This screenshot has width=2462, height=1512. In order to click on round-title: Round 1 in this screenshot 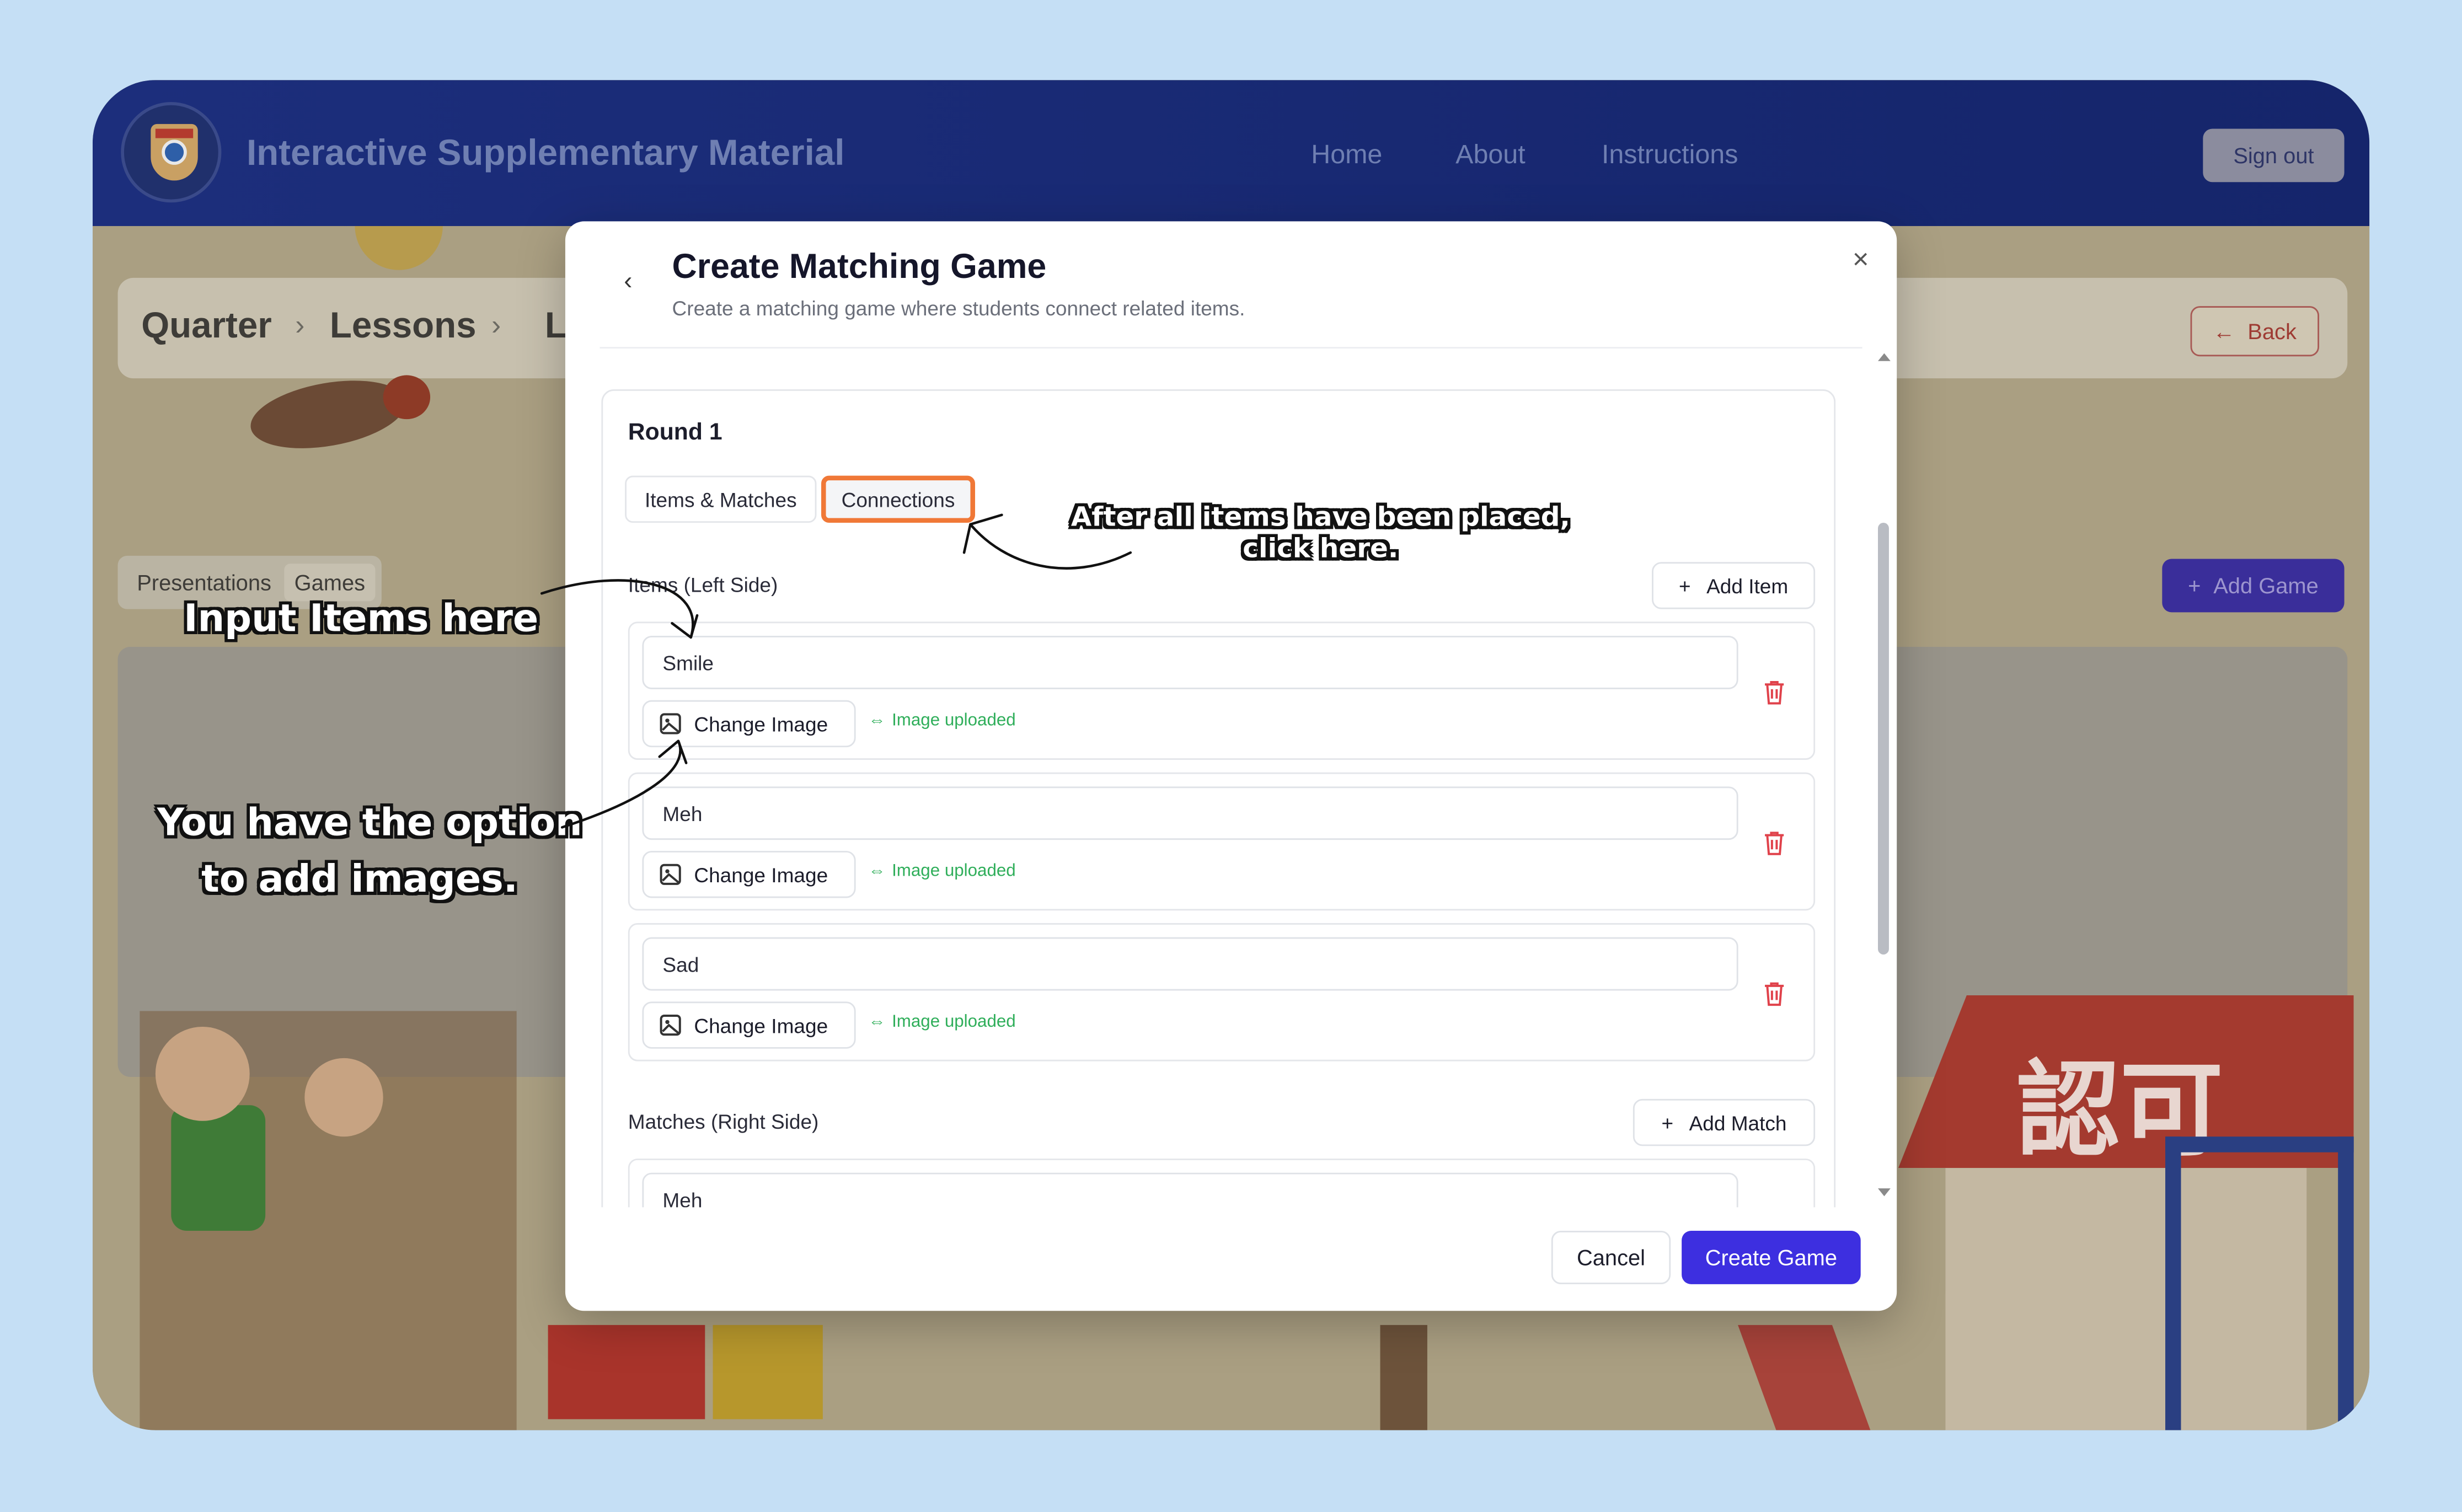, I will do `click(675, 432)`.